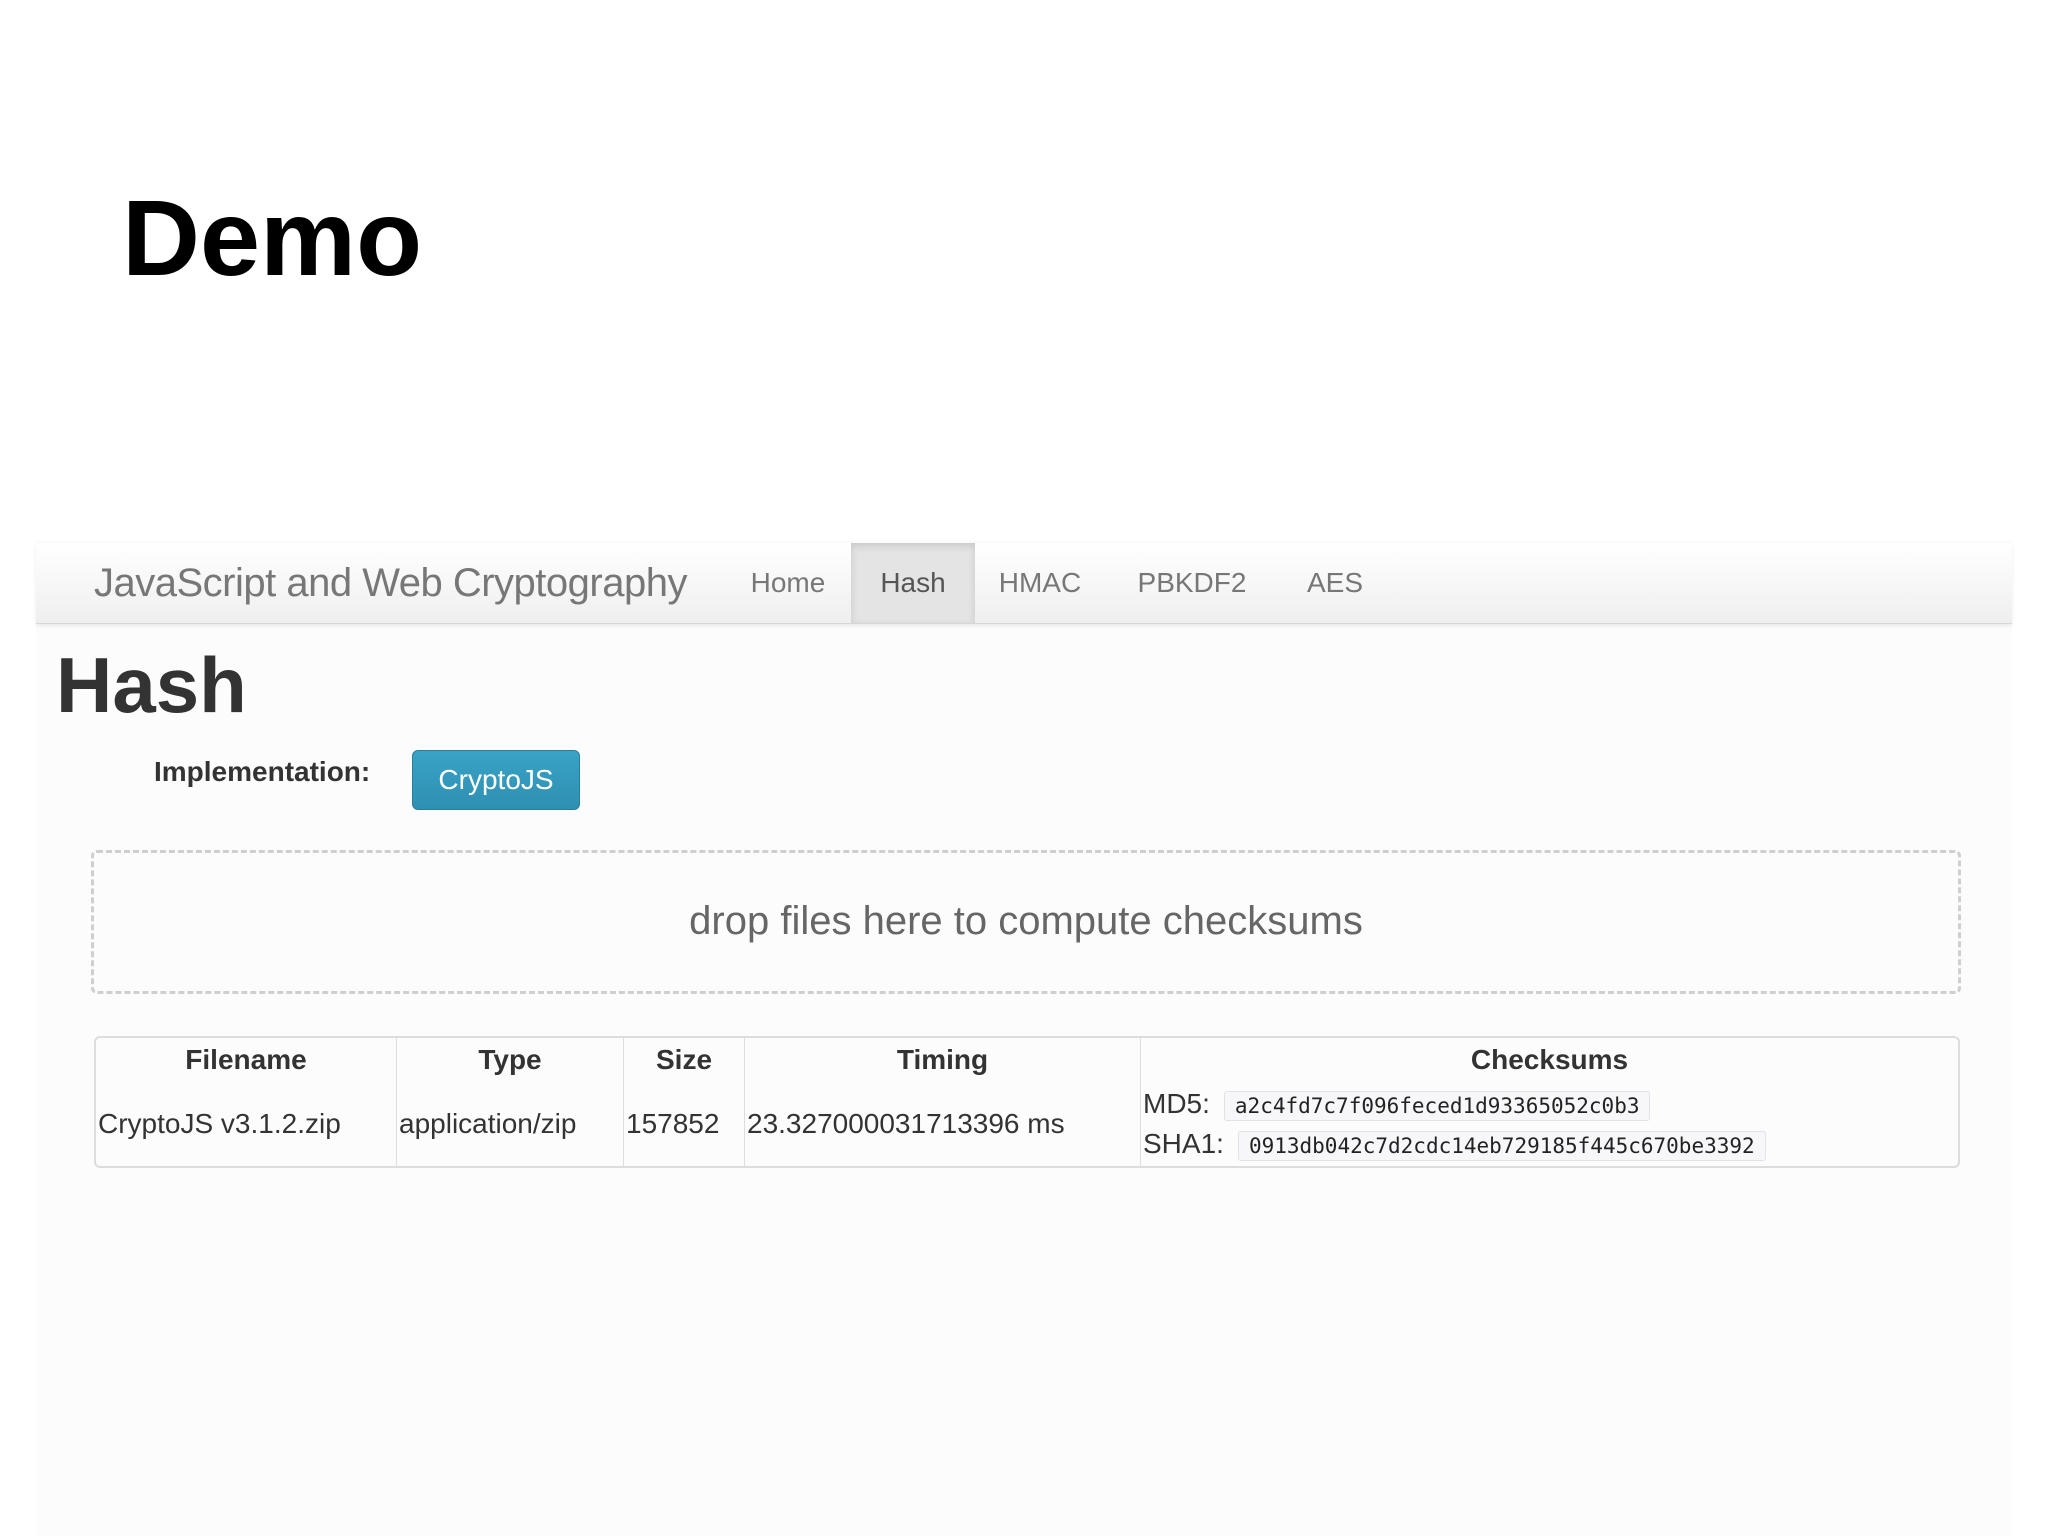  I want to click on md5-line: MD5: a2c4fd7c7f096feced1d93365052c0b3, so click(1549, 1104).